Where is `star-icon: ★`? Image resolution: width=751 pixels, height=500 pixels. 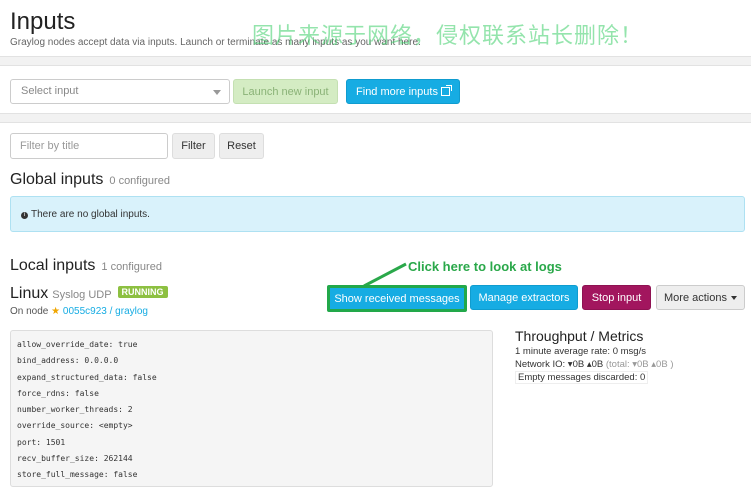
star-icon: ★ is located at coordinates (56, 311).